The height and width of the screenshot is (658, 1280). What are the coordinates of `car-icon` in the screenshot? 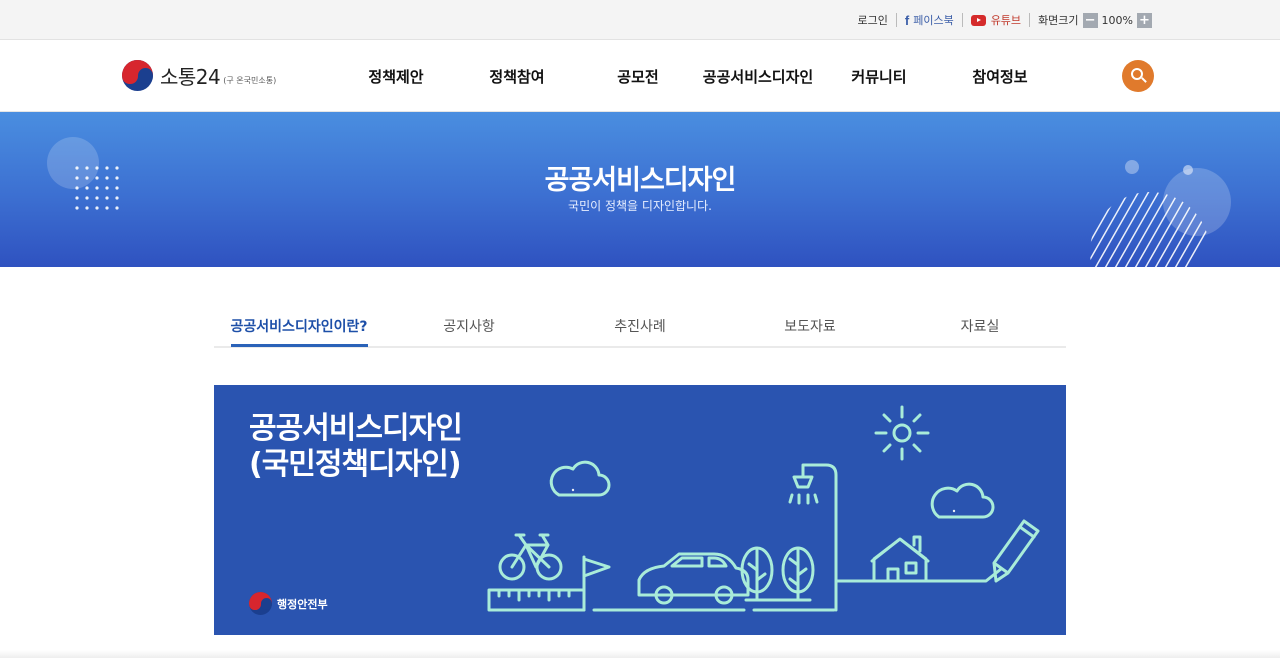 It's located at (693, 578).